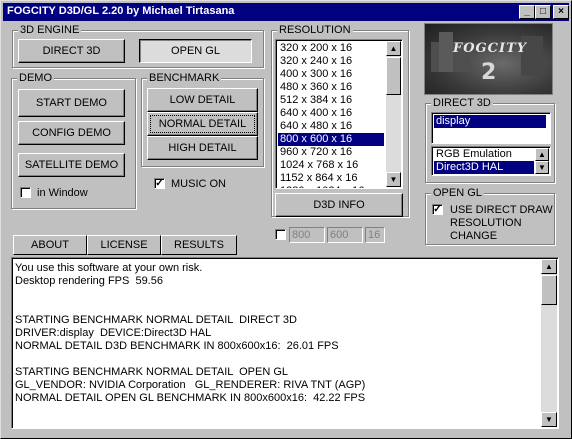 The height and width of the screenshot is (439, 572). I want to click on resolution-item: 800 x 600 x 16, so click(331, 139).